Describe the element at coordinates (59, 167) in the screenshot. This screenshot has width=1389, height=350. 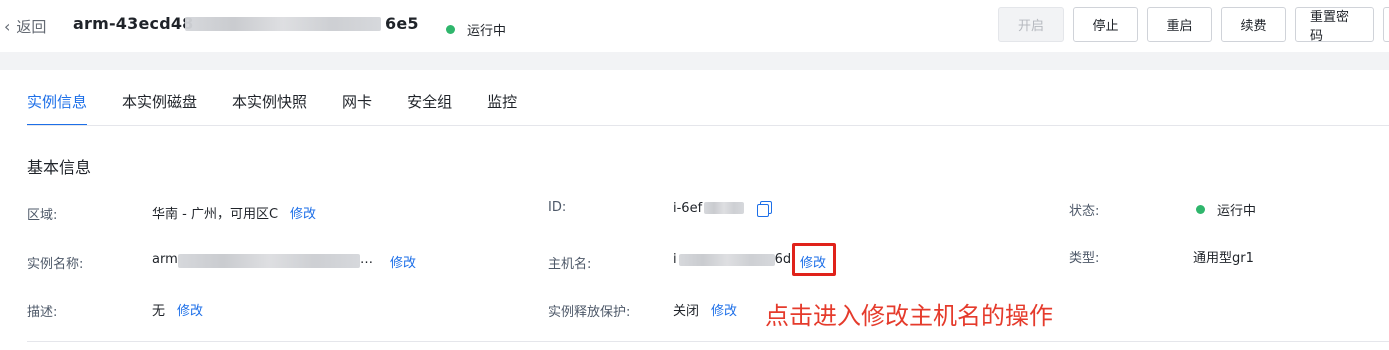
I see `section-title: 基本信息` at that location.